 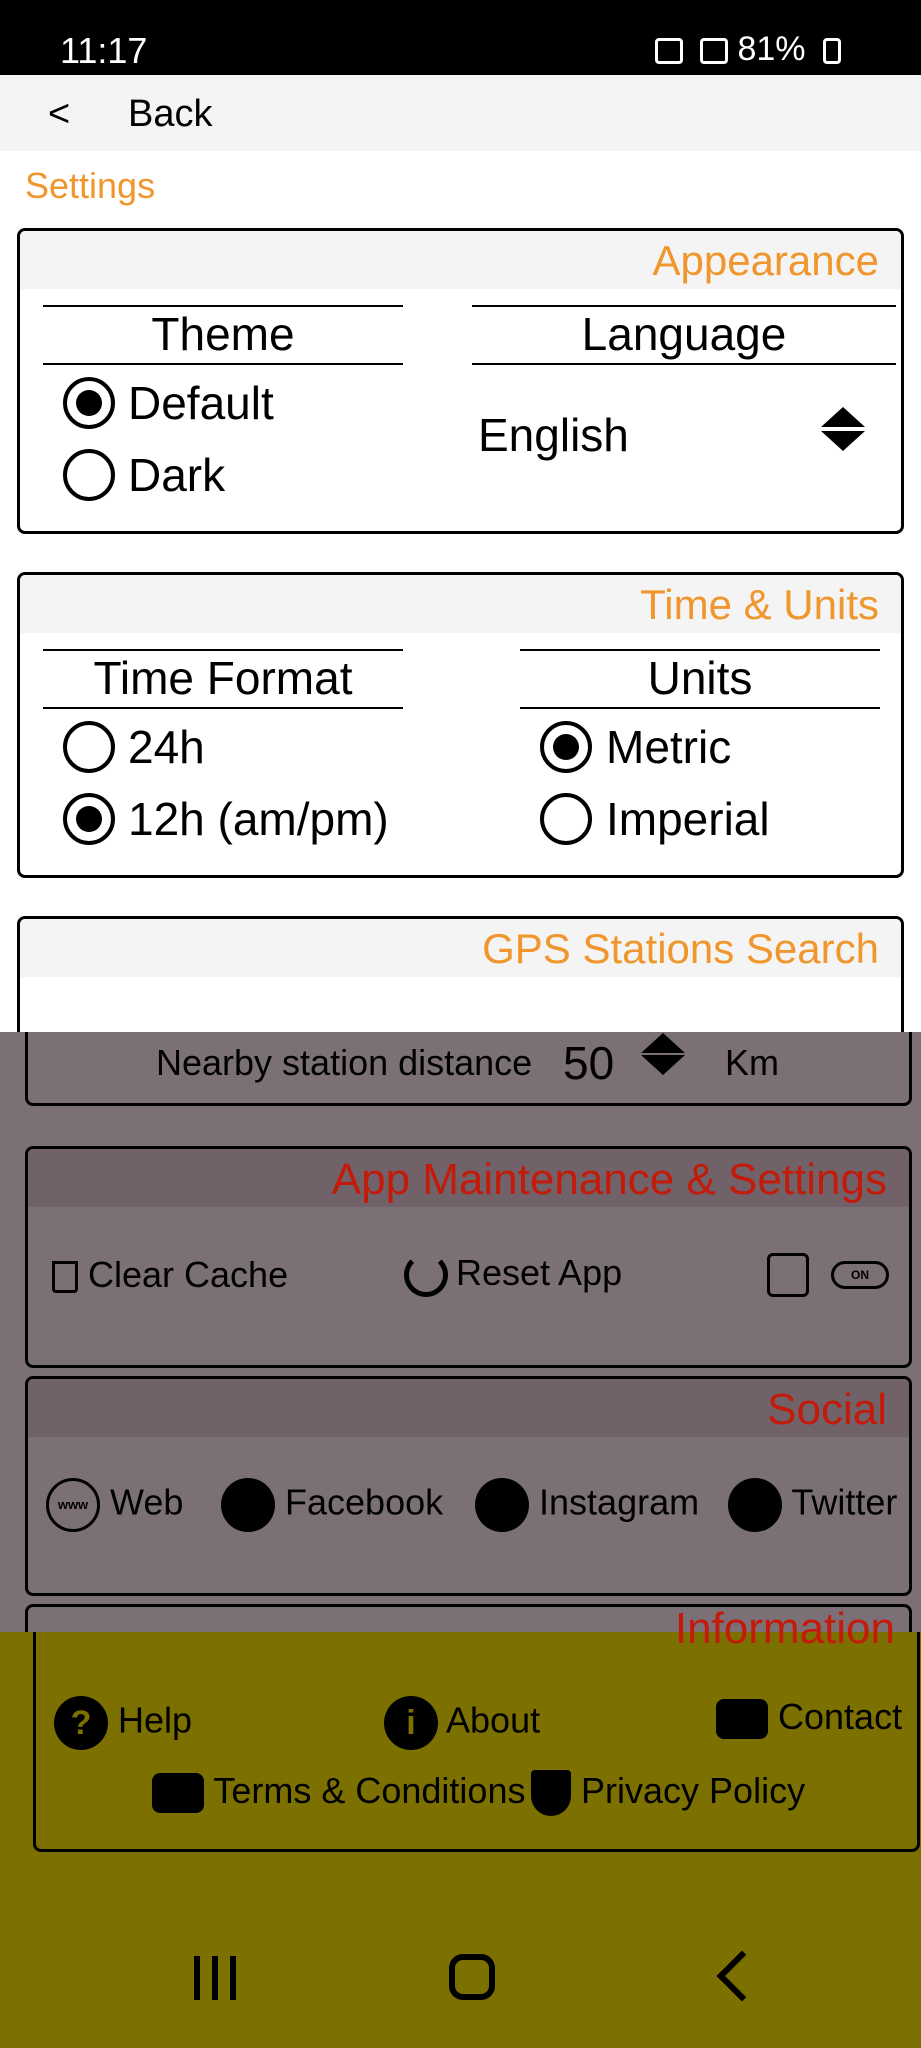 I want to click on toggle-on-label: ON, so click(x=860, y=1275).